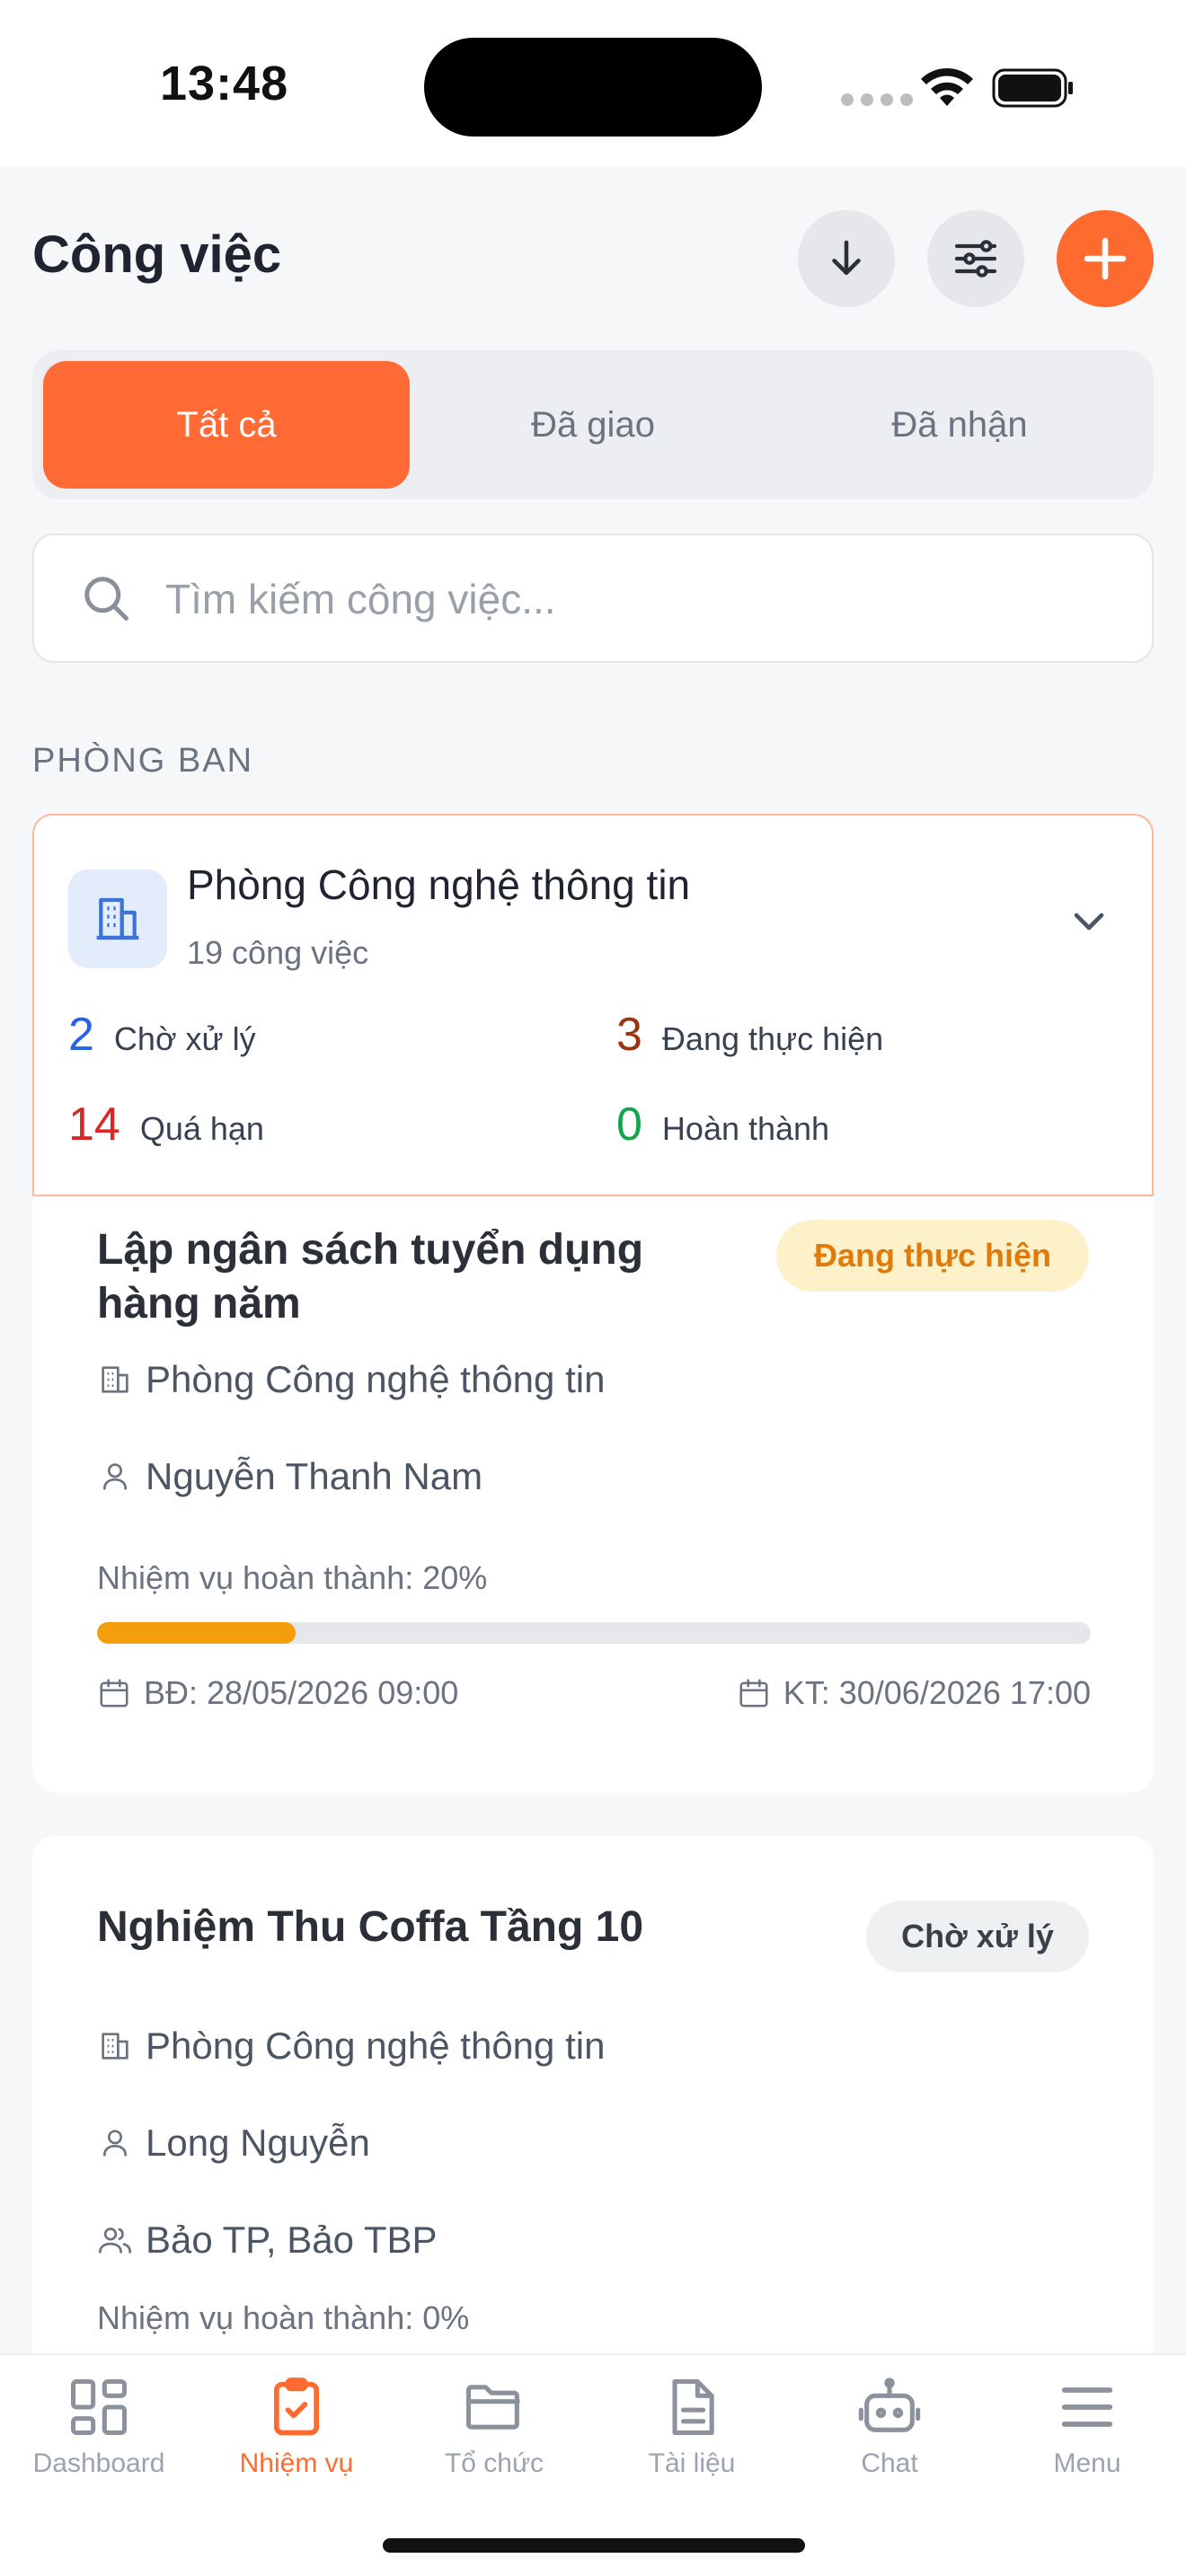 The width and height of the screenshot is (1186, 2576). What do you see at coordinates (267, 2240) in the screenshot?
I see `task-members: Bảo TP, Bảo TBP` at bounding box center [267, 2240].